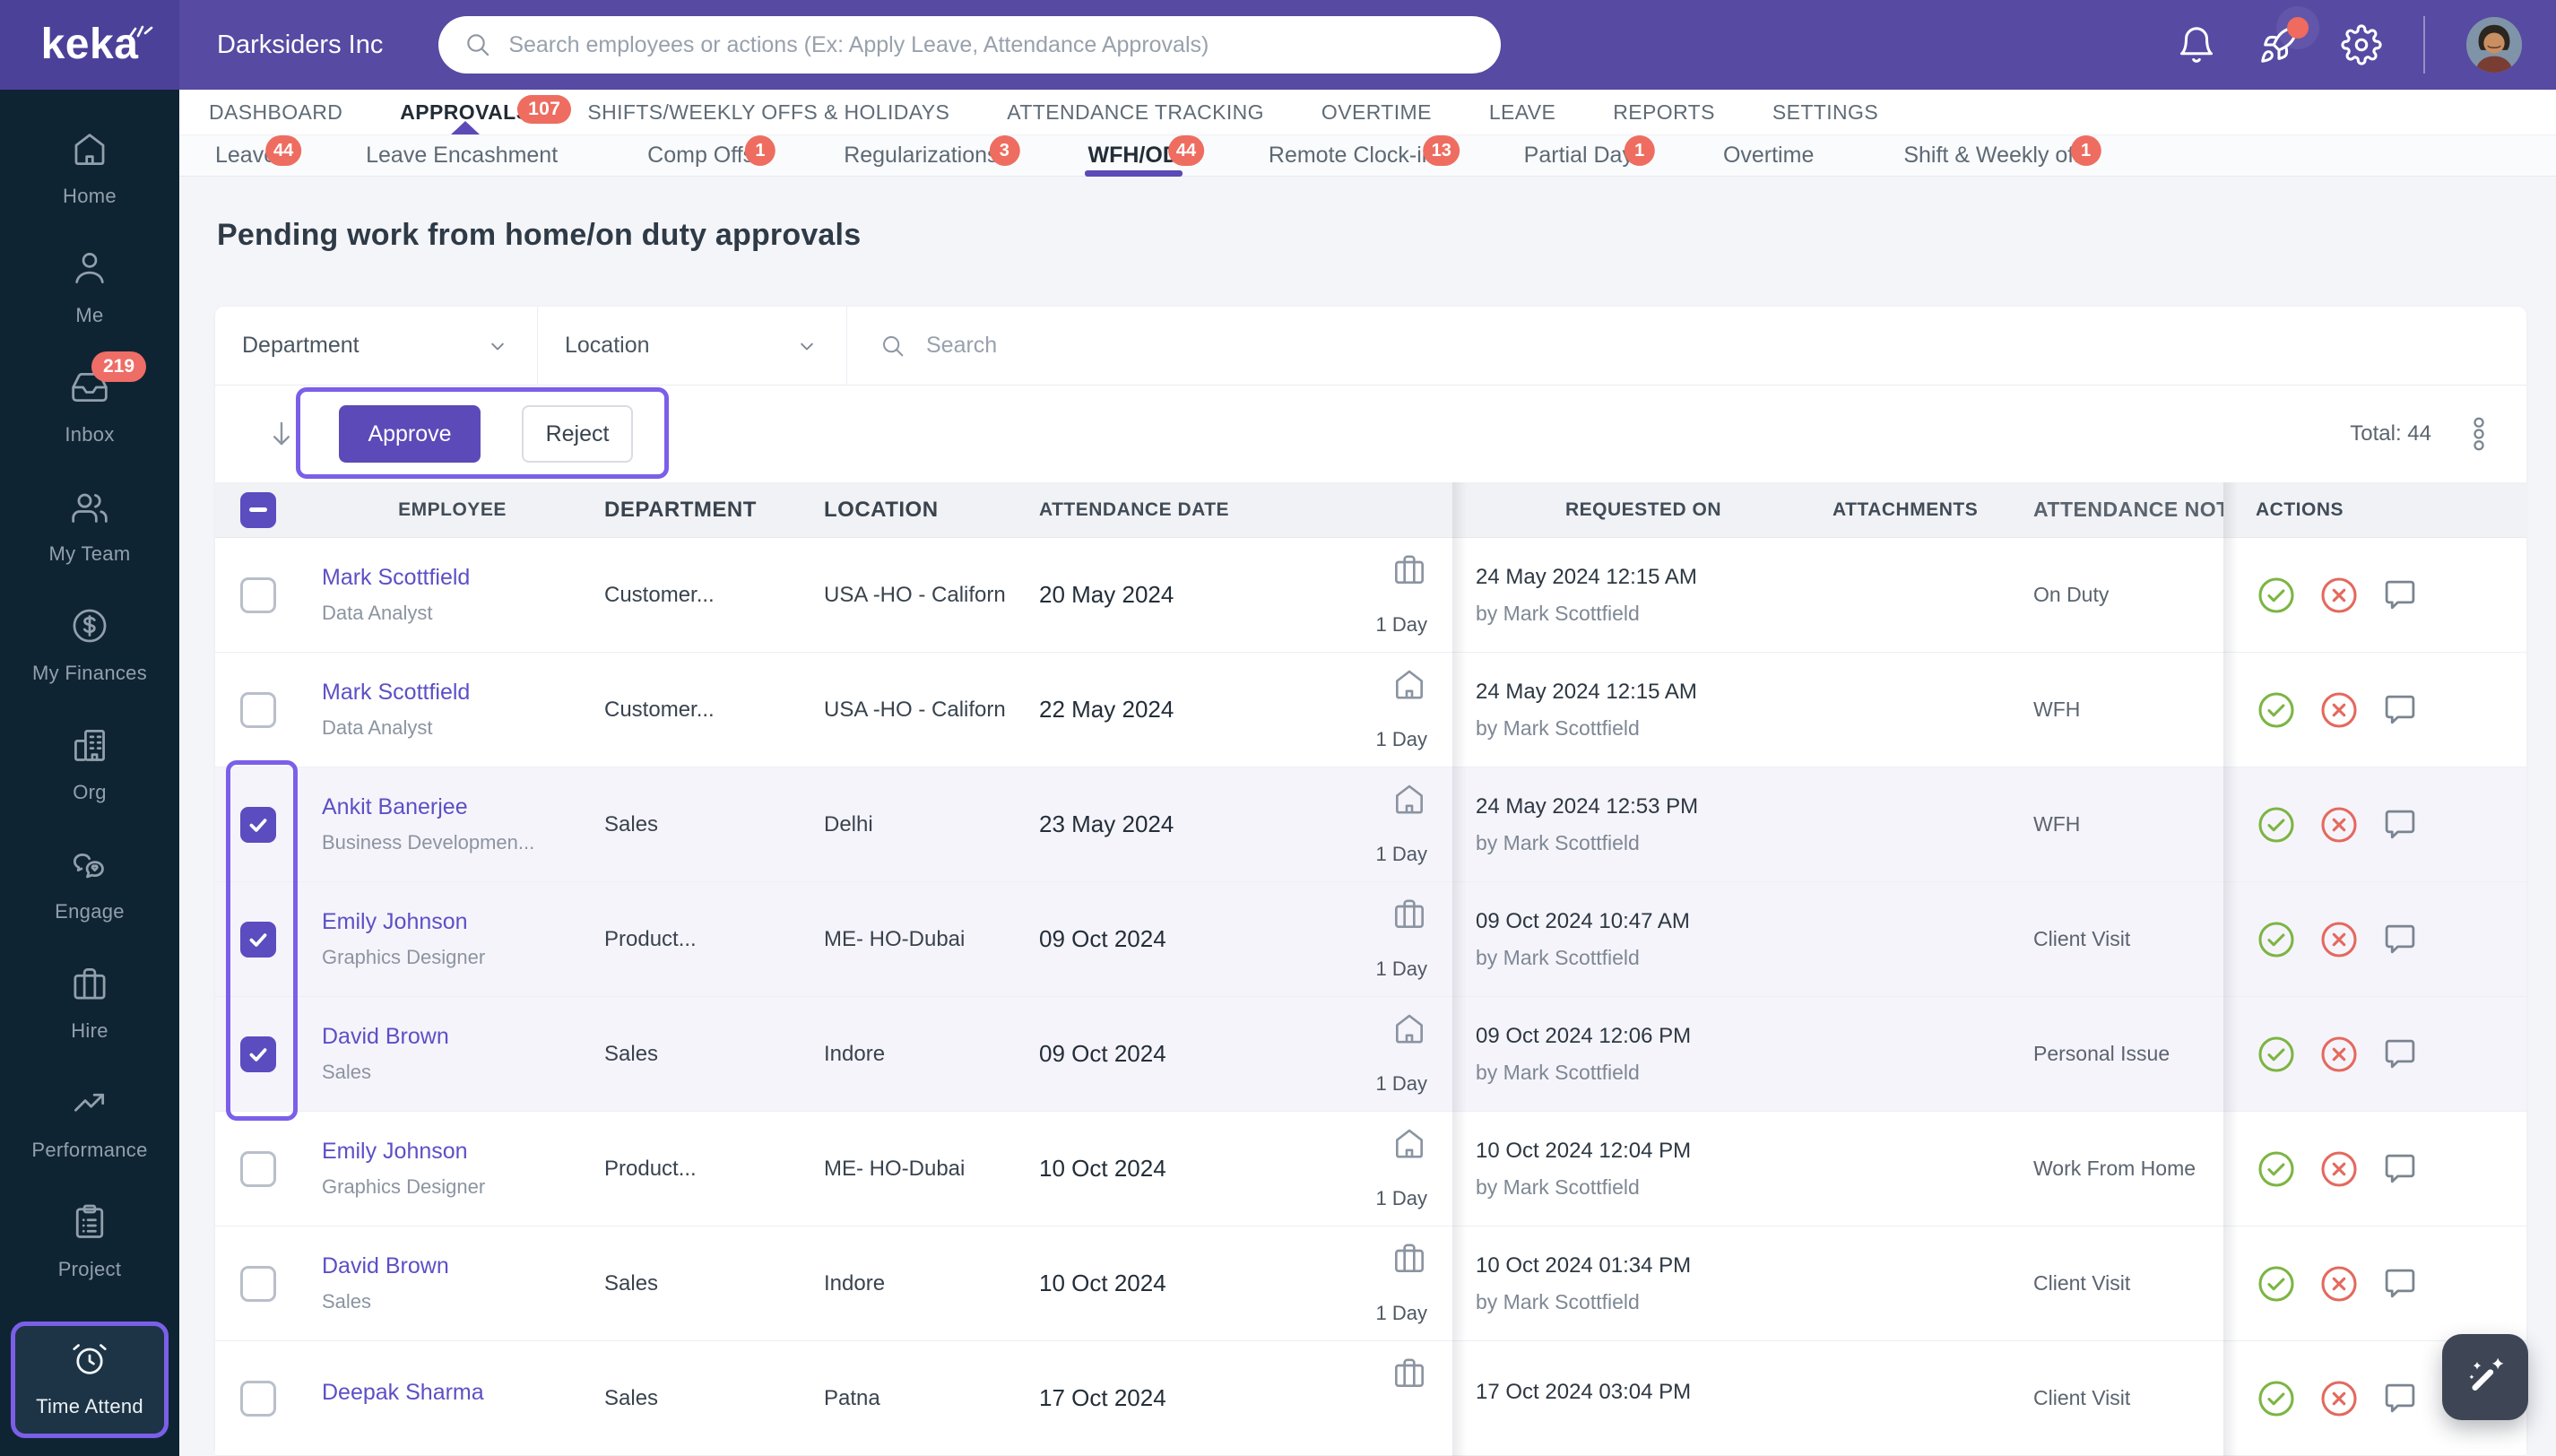  I want to click on attendance-date: 17 Oct 2024, so click(1103, 1397).